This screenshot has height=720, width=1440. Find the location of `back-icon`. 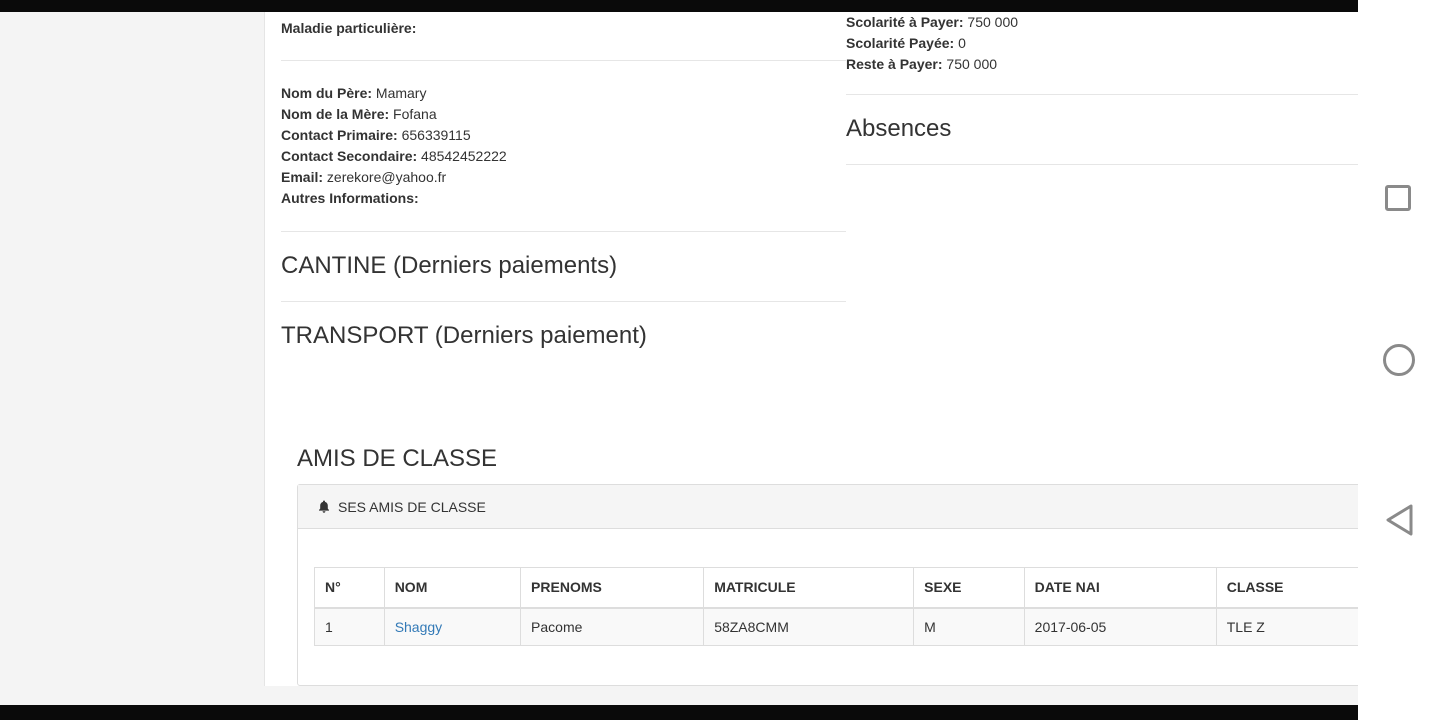

back-icon is located at coordinates (1399, 520).